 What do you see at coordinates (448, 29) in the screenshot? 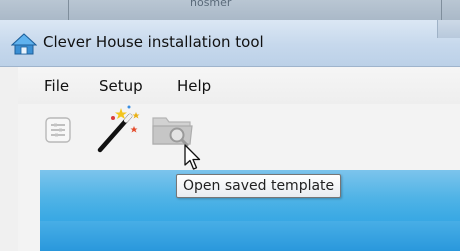
I see `window-control-button` at bounding box center [448, 29].